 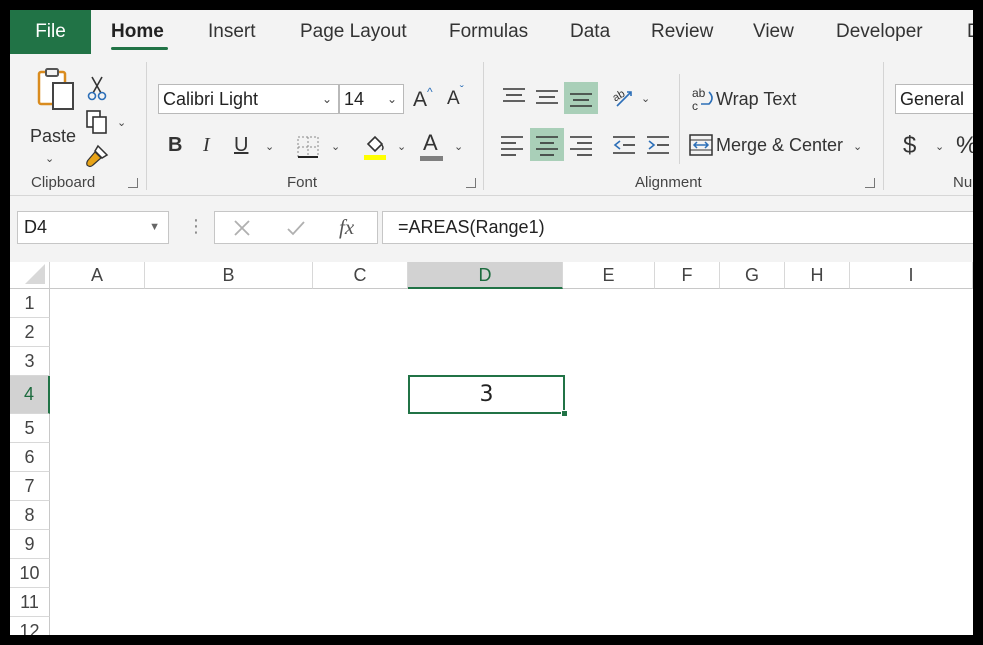 I want to click on increase-indent-button, so click(x=658, y=145).